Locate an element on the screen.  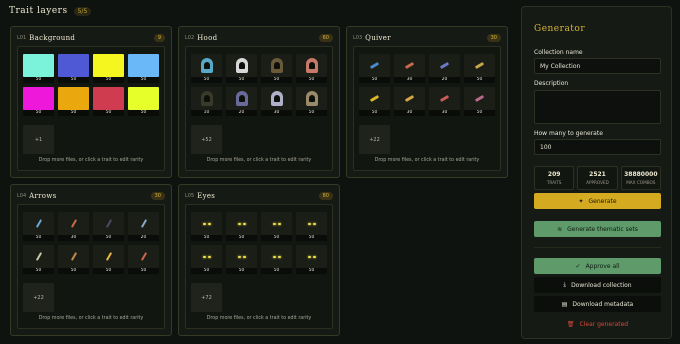
more-traits-tile: +72 is located at coordinates (206, 297).